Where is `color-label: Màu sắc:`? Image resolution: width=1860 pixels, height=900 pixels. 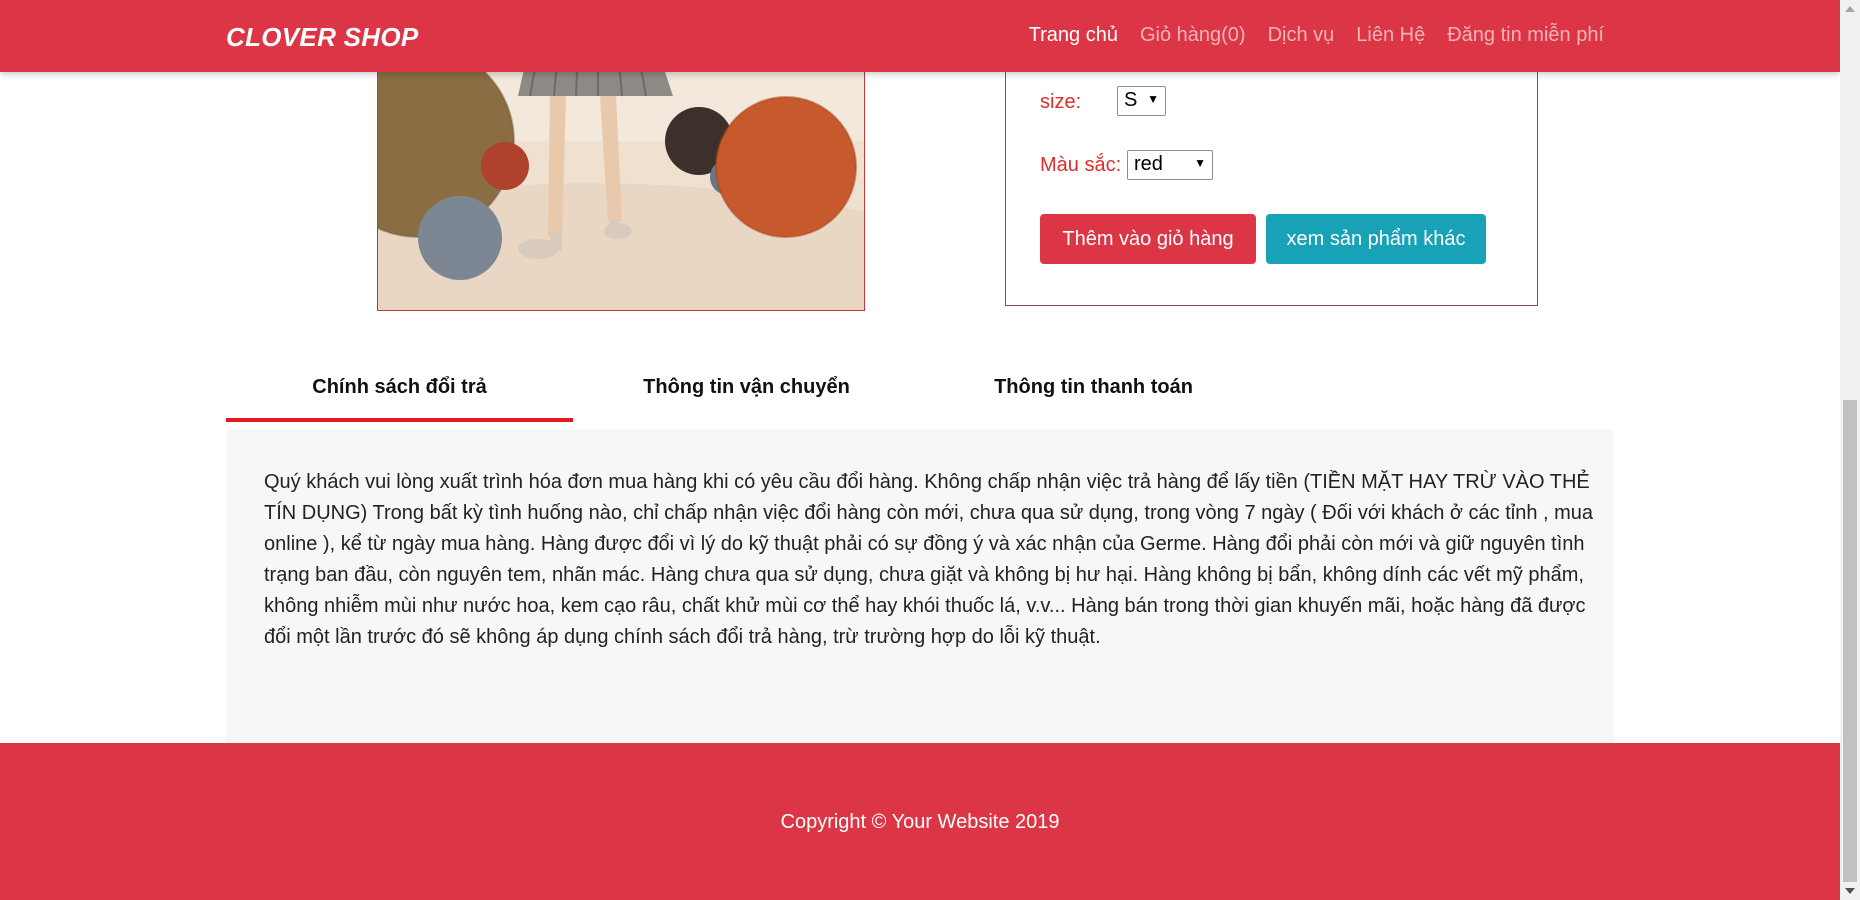
color-label: Màu sắc: is located at coordinates (1081, 165).